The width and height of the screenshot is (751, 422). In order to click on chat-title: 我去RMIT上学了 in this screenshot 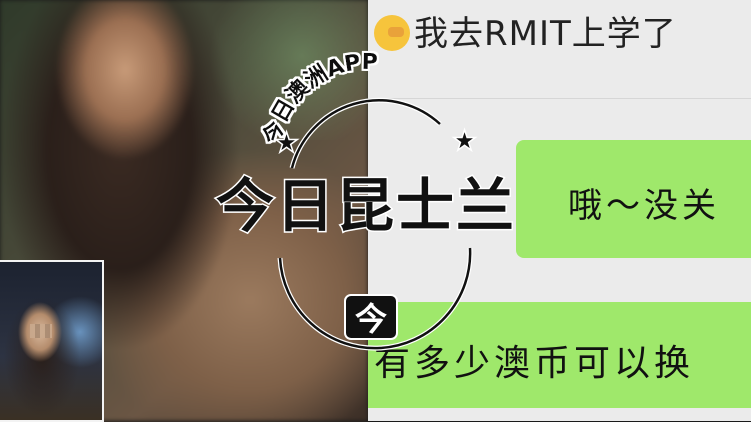, I will do `click(525, 34)`.